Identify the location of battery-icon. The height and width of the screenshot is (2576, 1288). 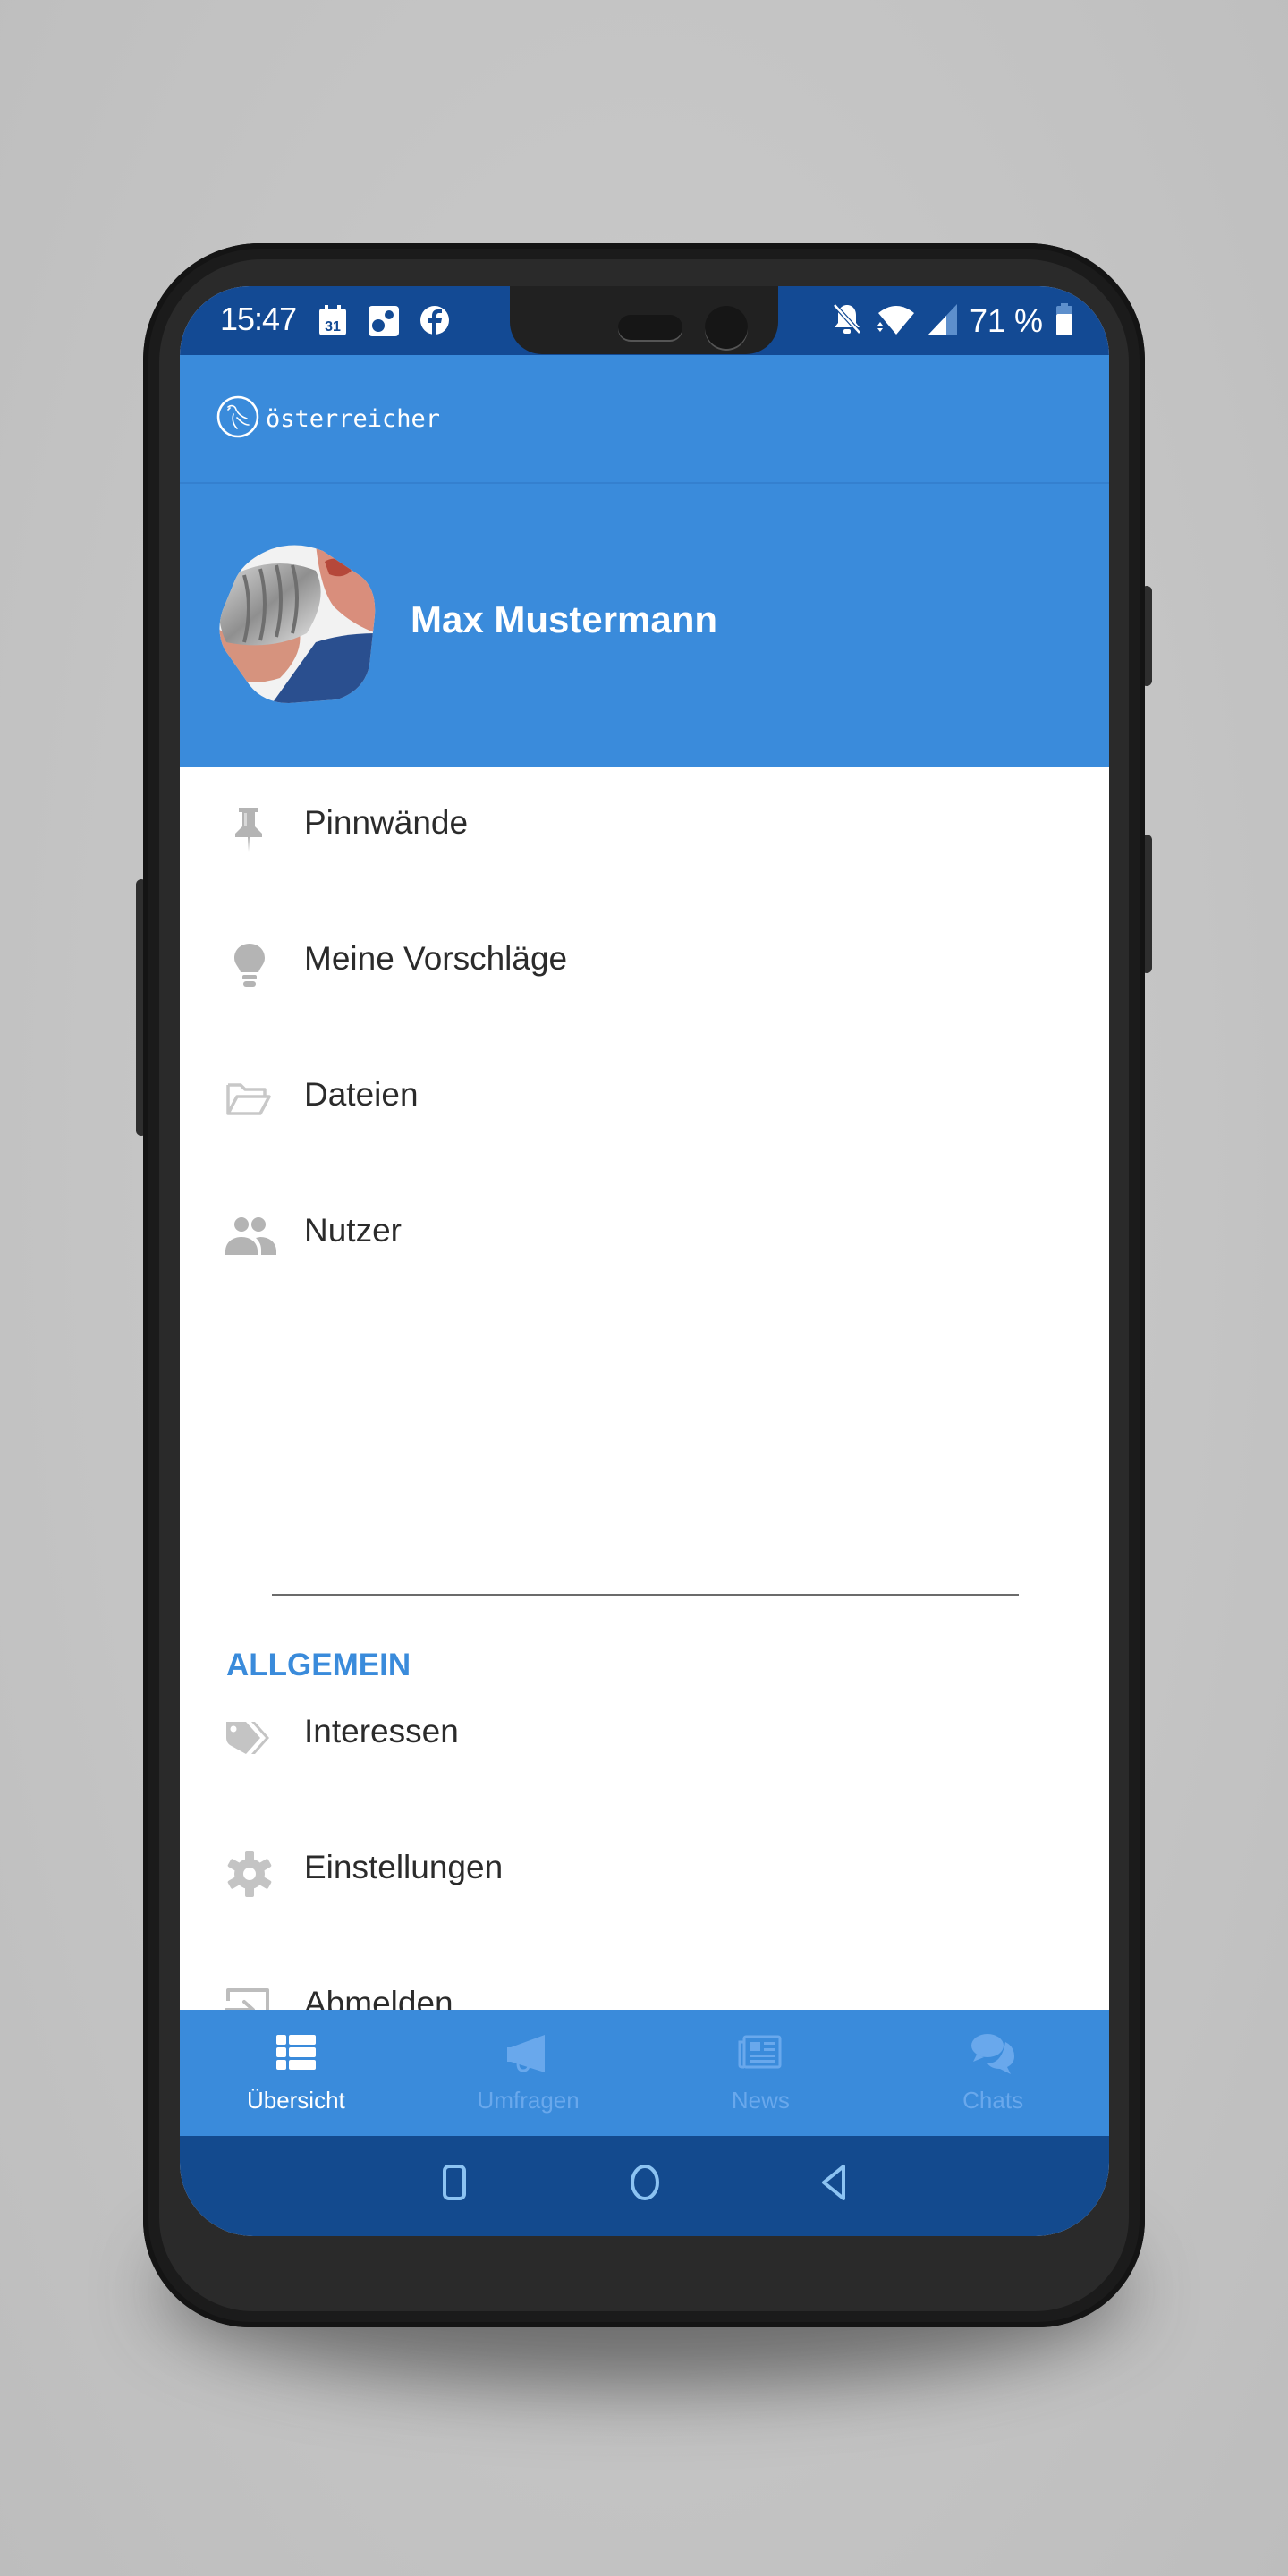
(1064, 321).